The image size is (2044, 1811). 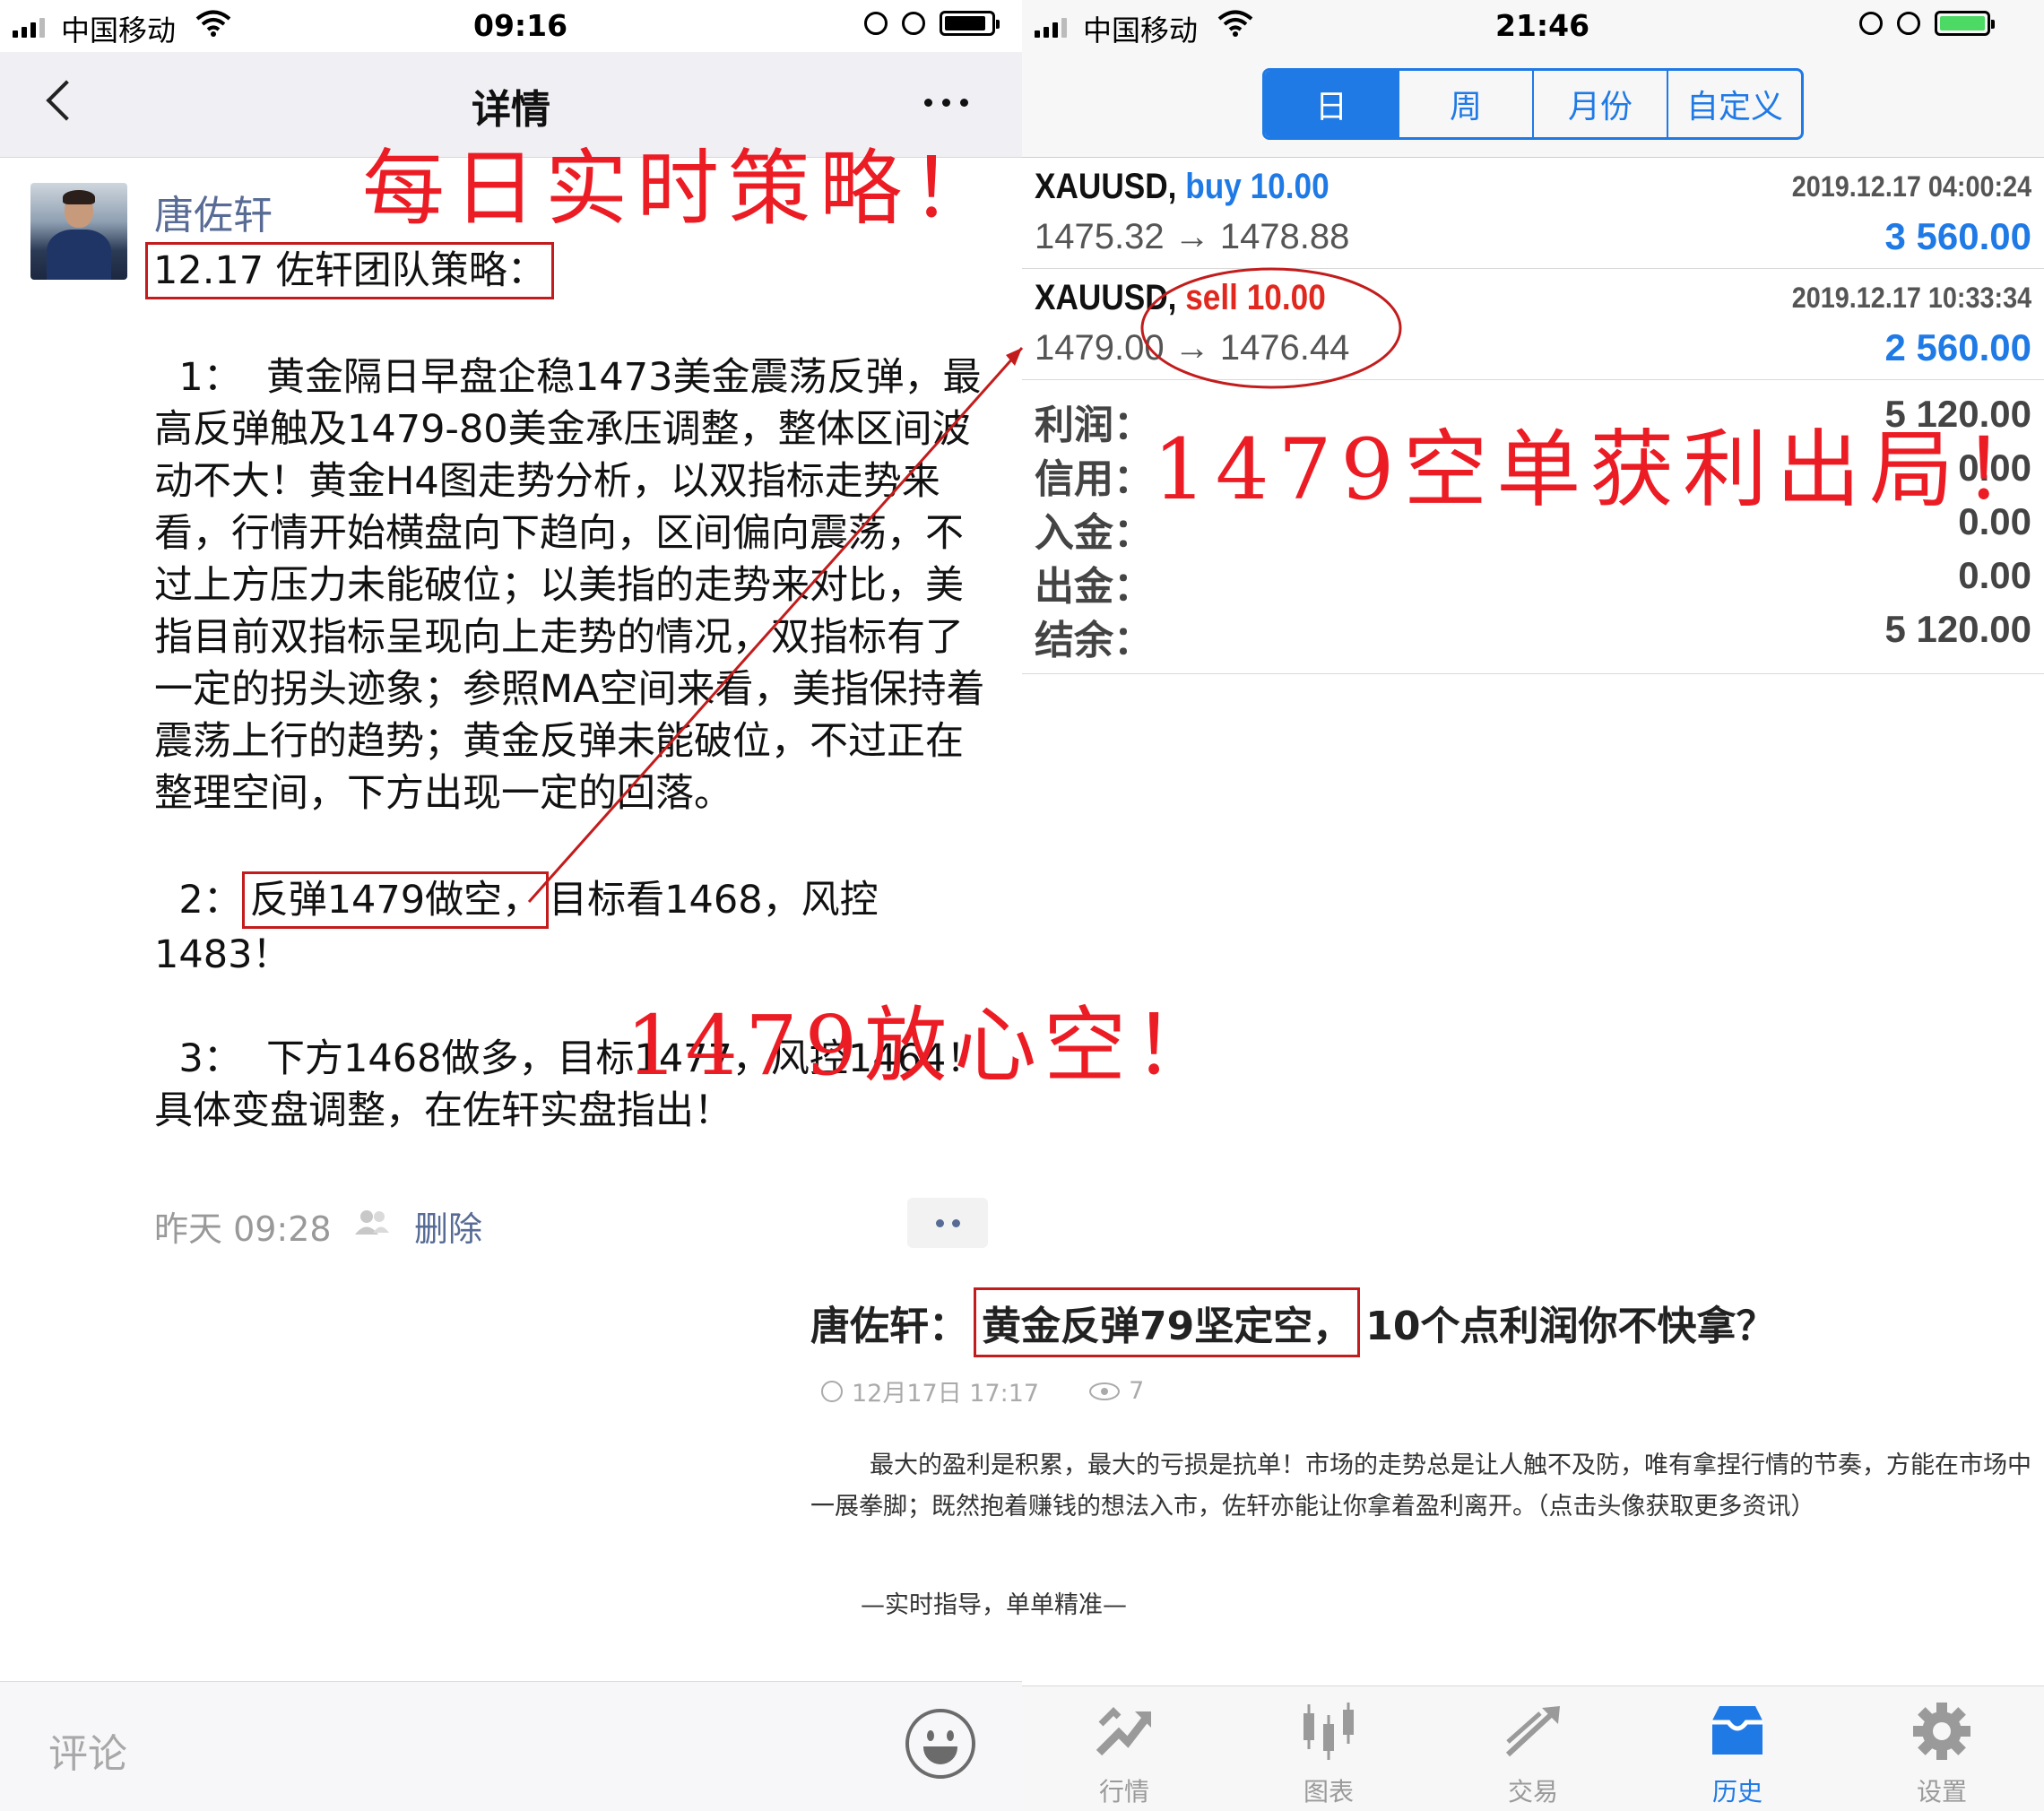 What do you see at coordinates (1137, 1391) in the screenshot?
I see `article-views: 7` at bounding box center [1137, 1391].